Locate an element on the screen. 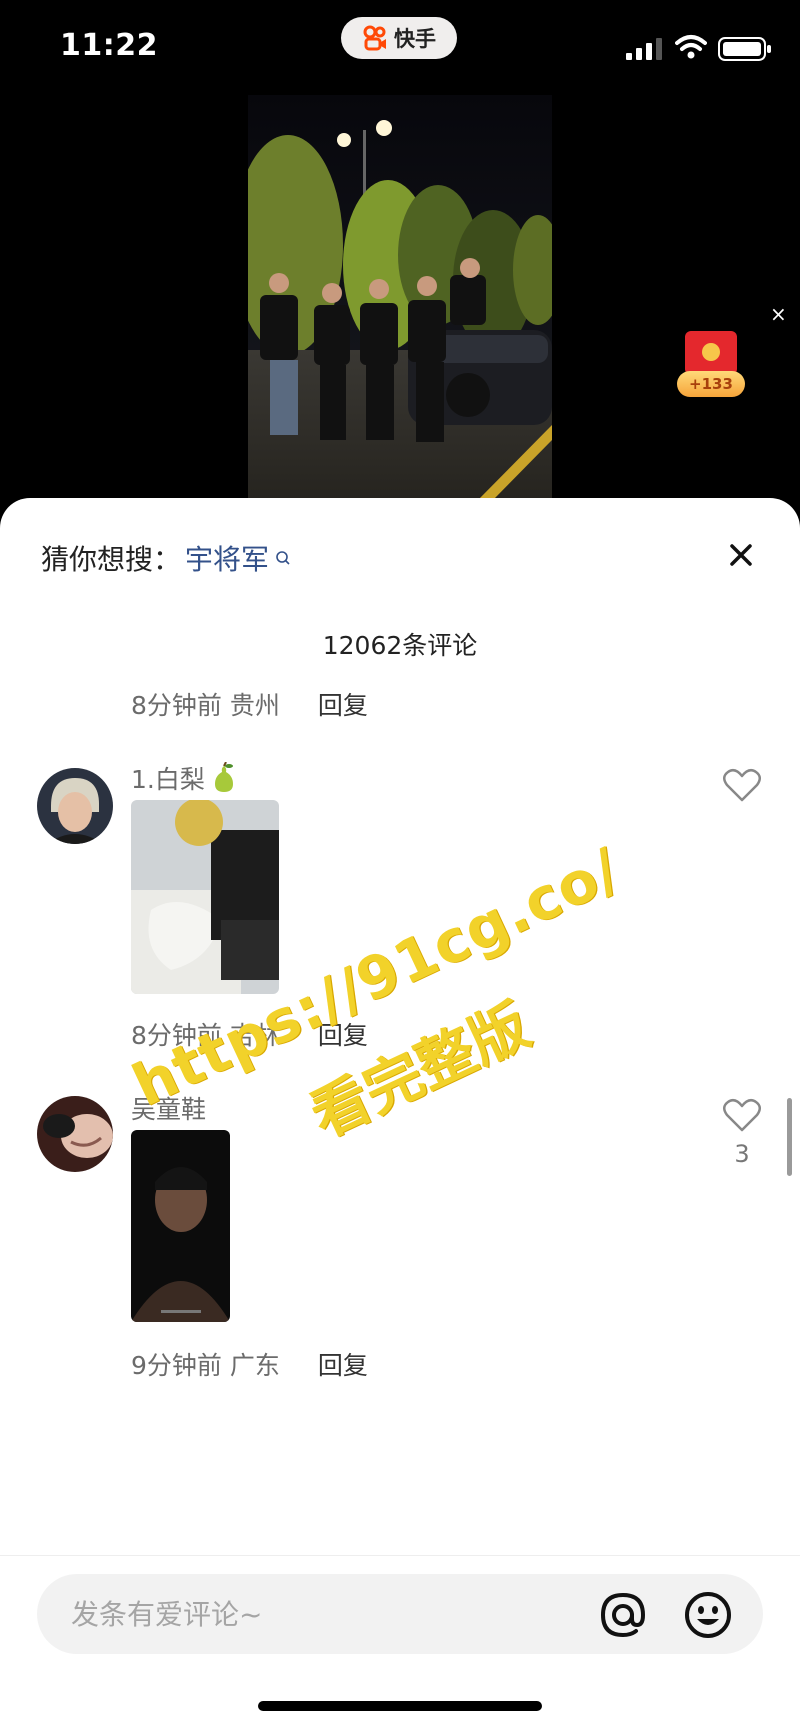 This screenshot has height=1733, width=800. suggest-label: 猜你想搜： is located at coordinates (111, 559).